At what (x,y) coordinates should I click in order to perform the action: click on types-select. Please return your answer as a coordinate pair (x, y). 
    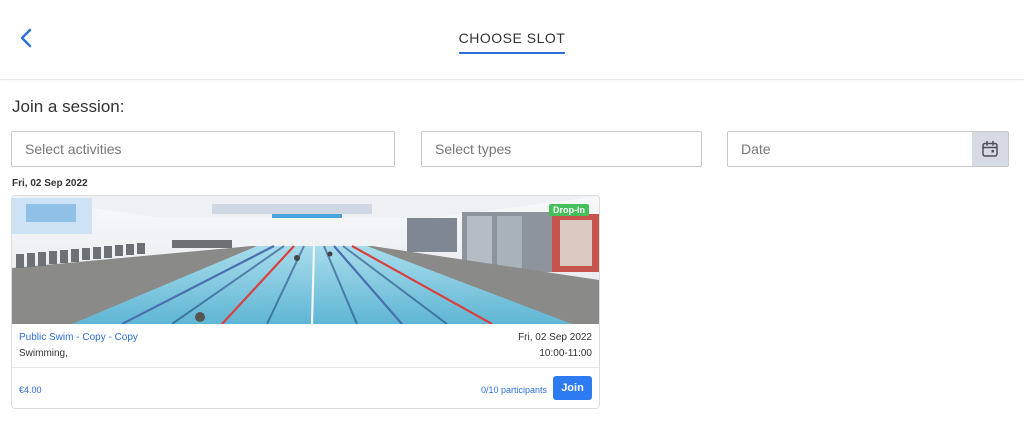
    Looking at the image, I should click on (561, 149).